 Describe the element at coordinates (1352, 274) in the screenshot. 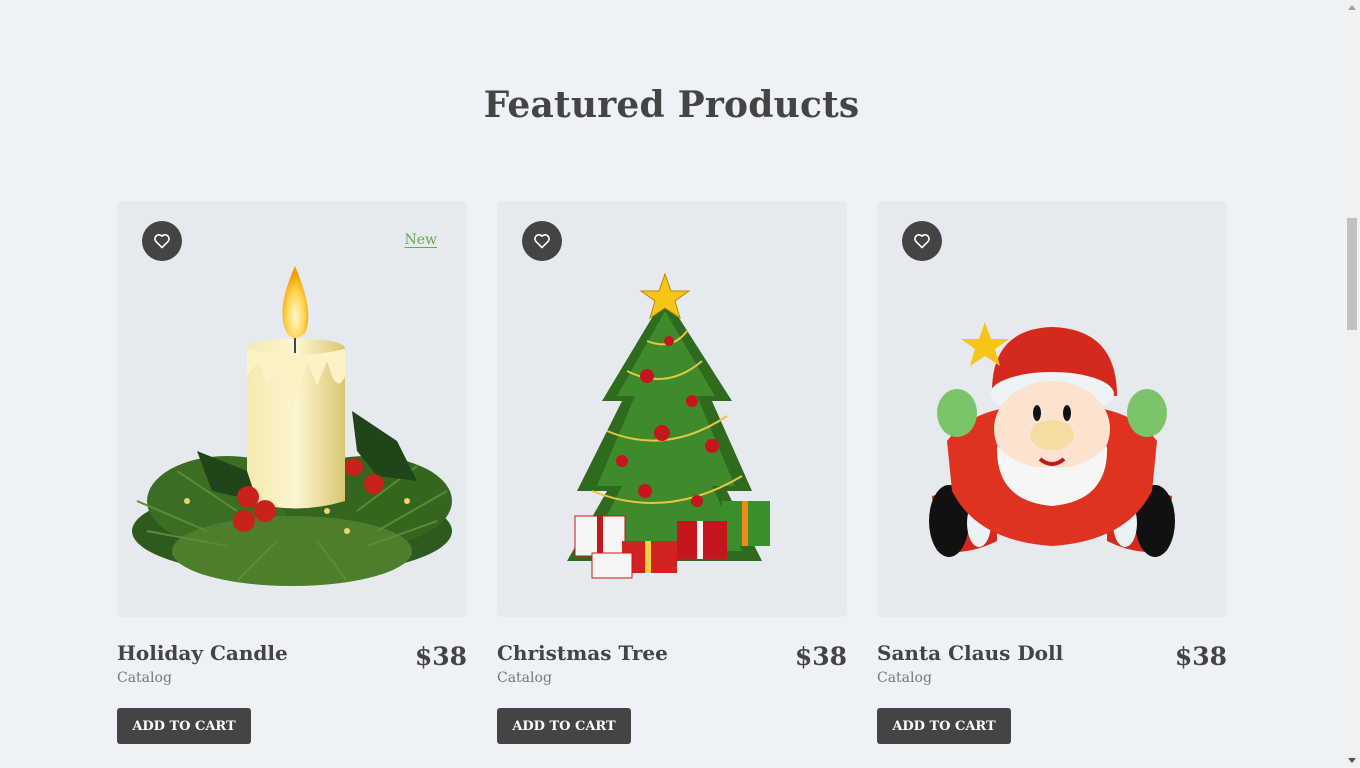

I see `scrollbar-thumb` at that location.